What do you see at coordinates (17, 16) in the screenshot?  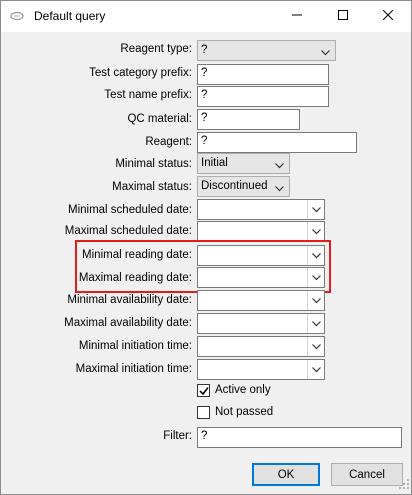 I see `app-icon` at bounding box center [17, 16].